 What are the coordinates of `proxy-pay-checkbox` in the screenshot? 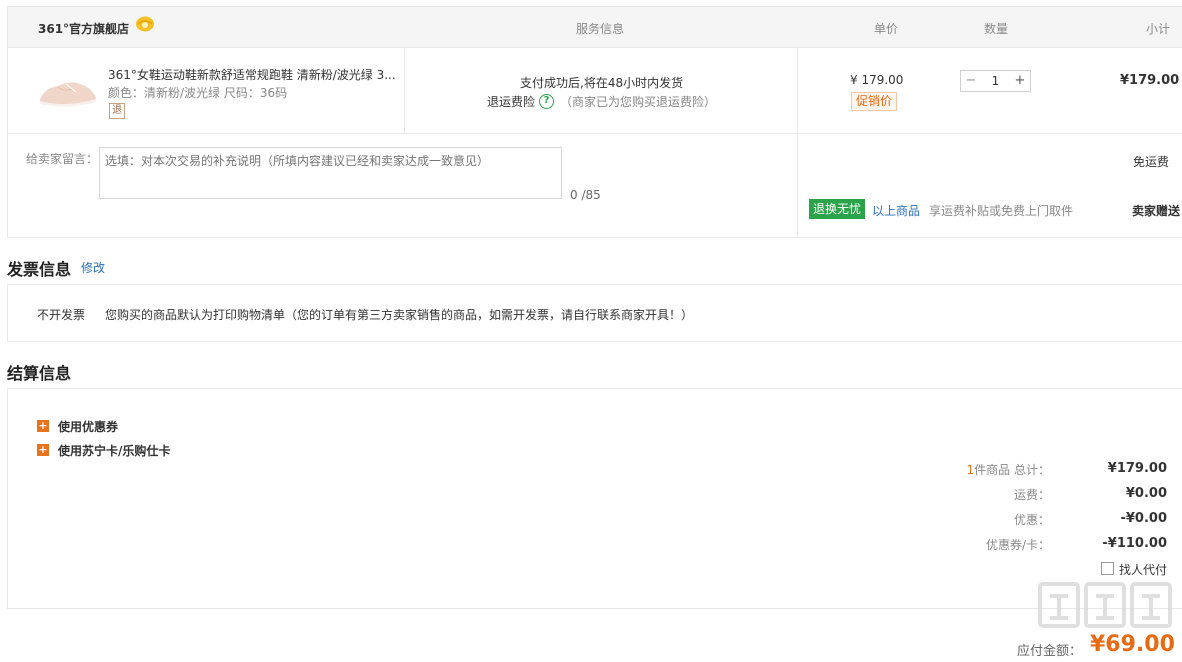 It's located at (1107, 568).